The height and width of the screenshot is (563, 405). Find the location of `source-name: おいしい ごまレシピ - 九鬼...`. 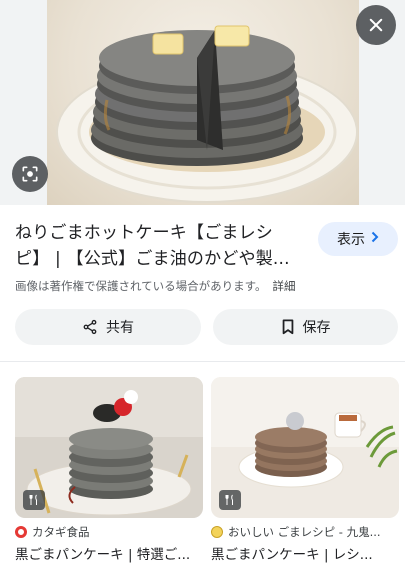

source-name: おいしい ごまレシピ - 九鬼... is located at coordinates (304, 532).